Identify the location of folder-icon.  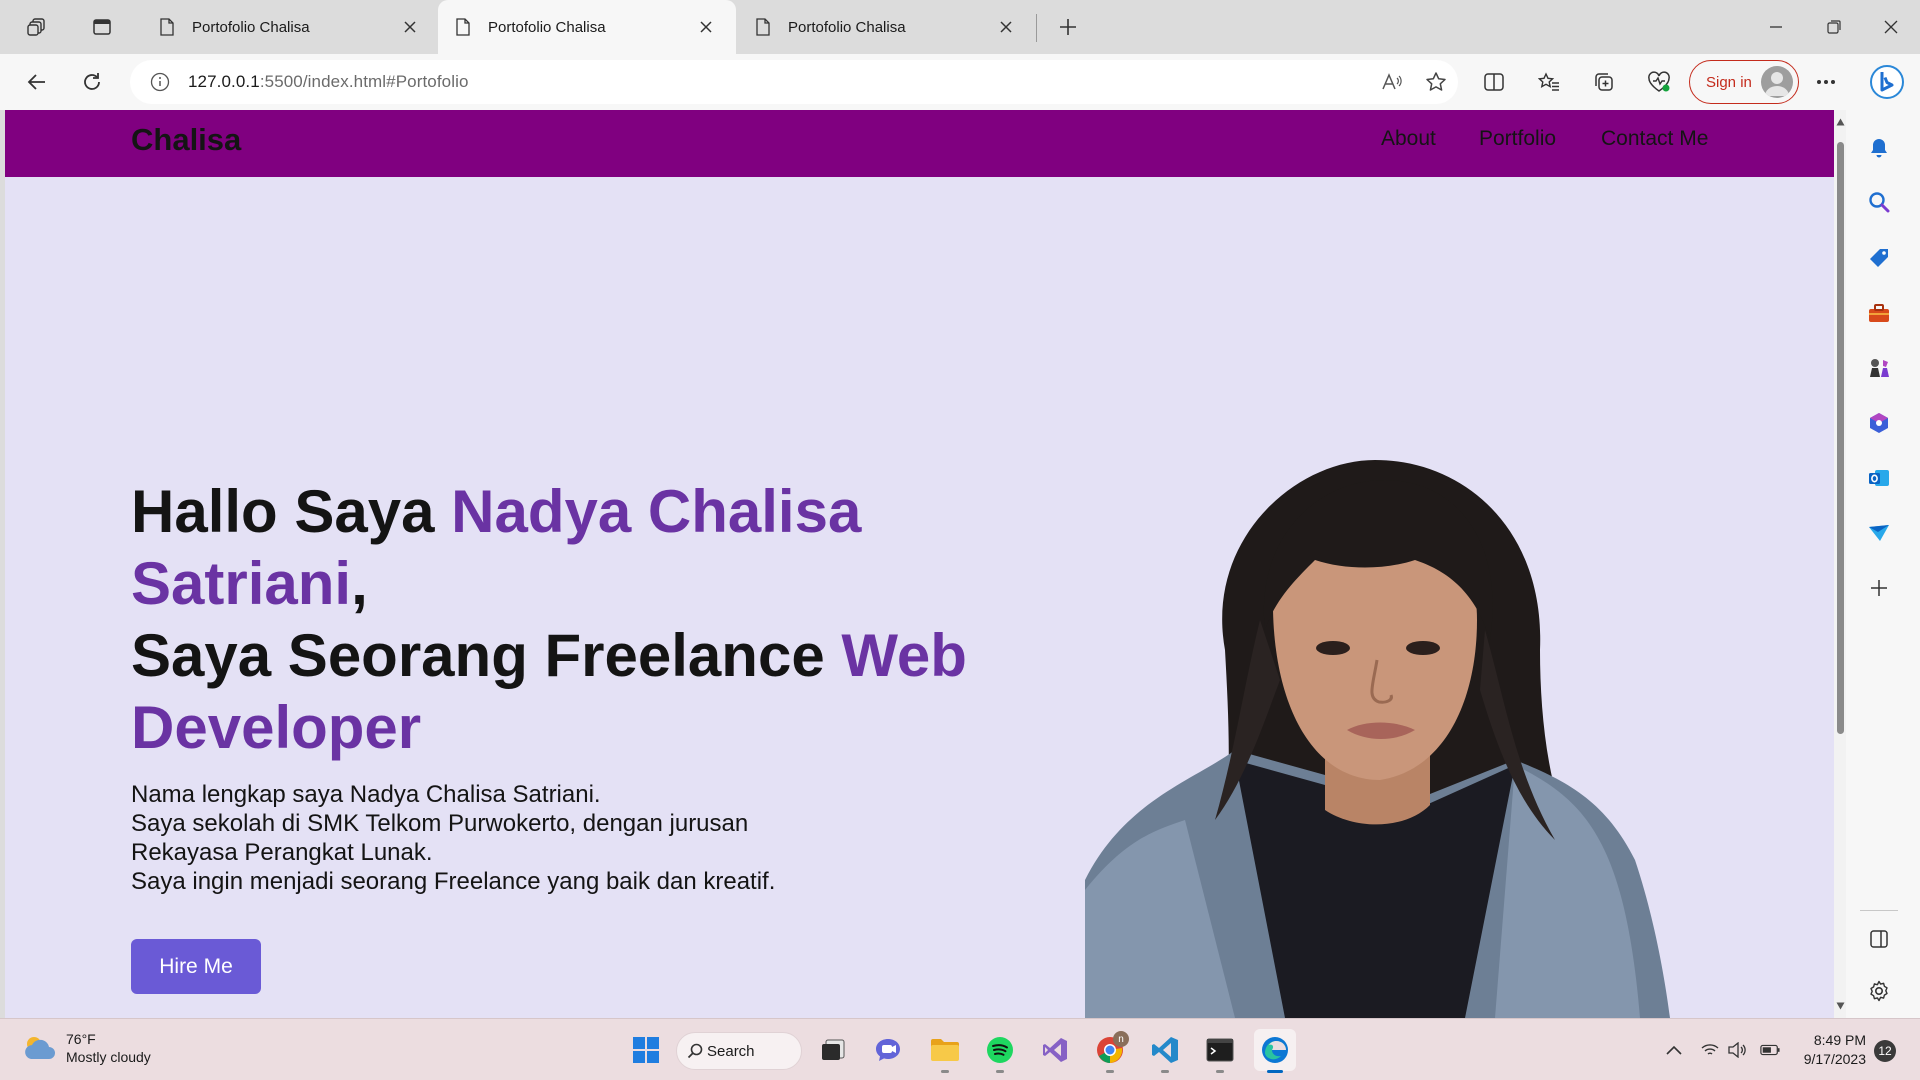
(945, 1050).